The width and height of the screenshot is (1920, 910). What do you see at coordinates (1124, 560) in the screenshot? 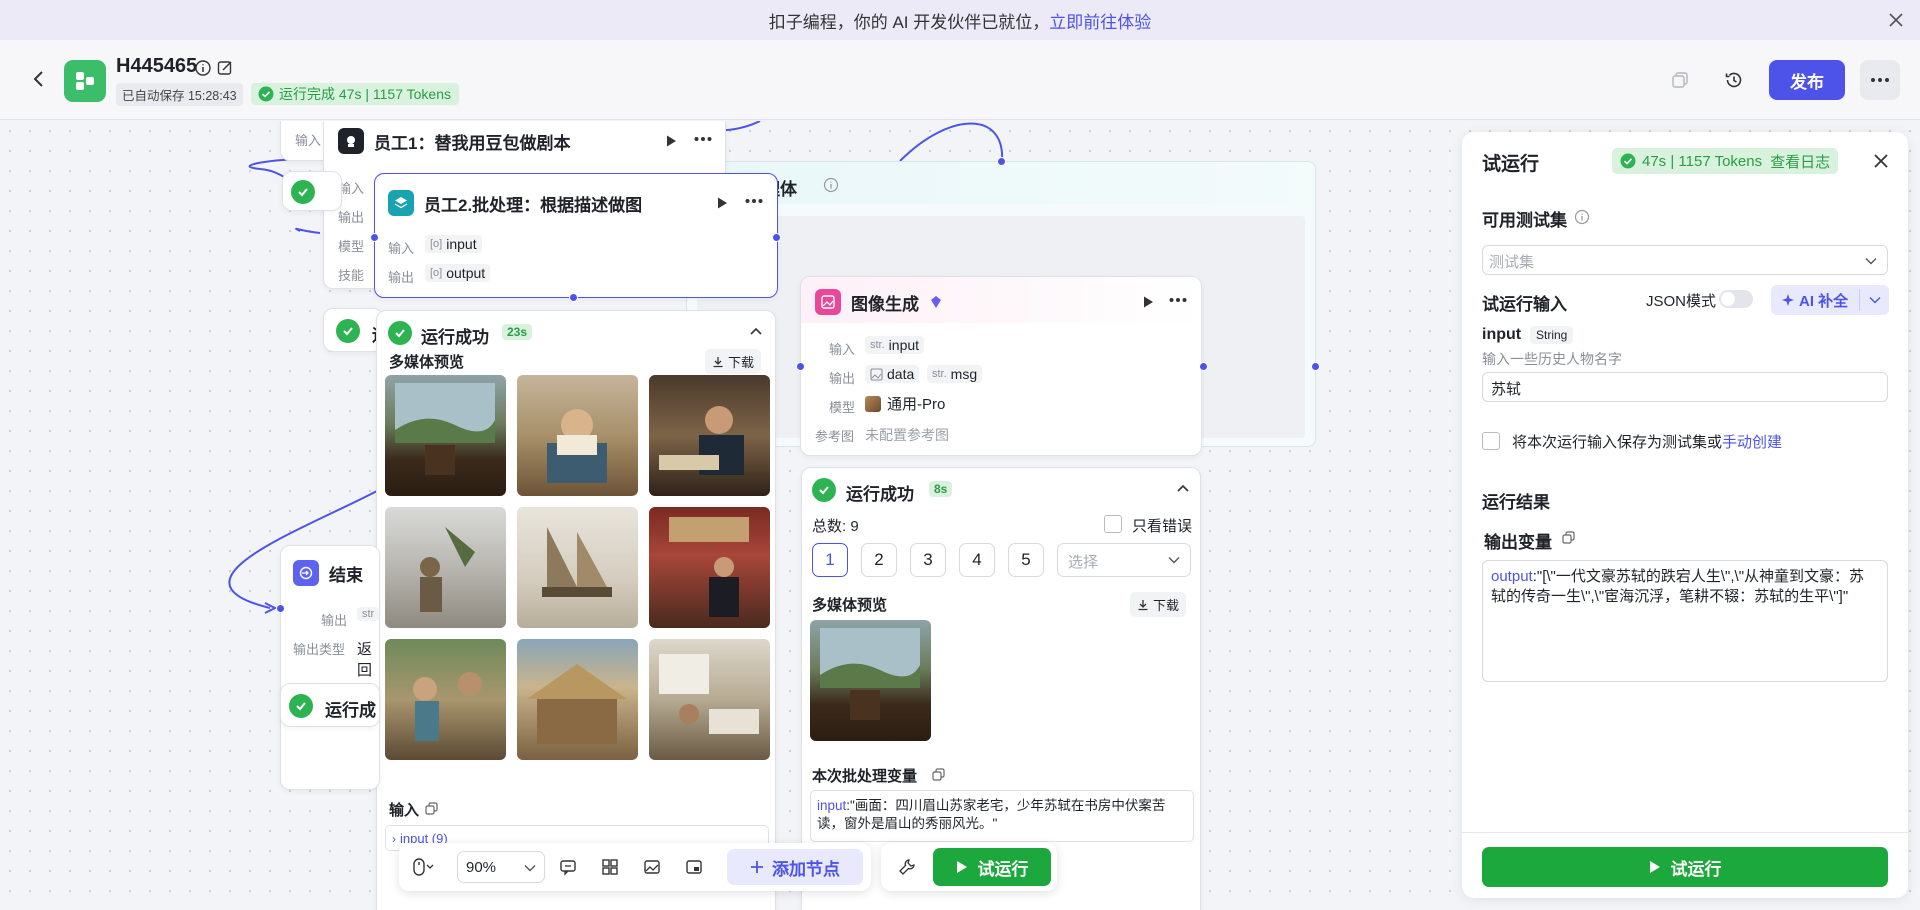
I see `page-select: 选择` at bounding box center [1124, 560].